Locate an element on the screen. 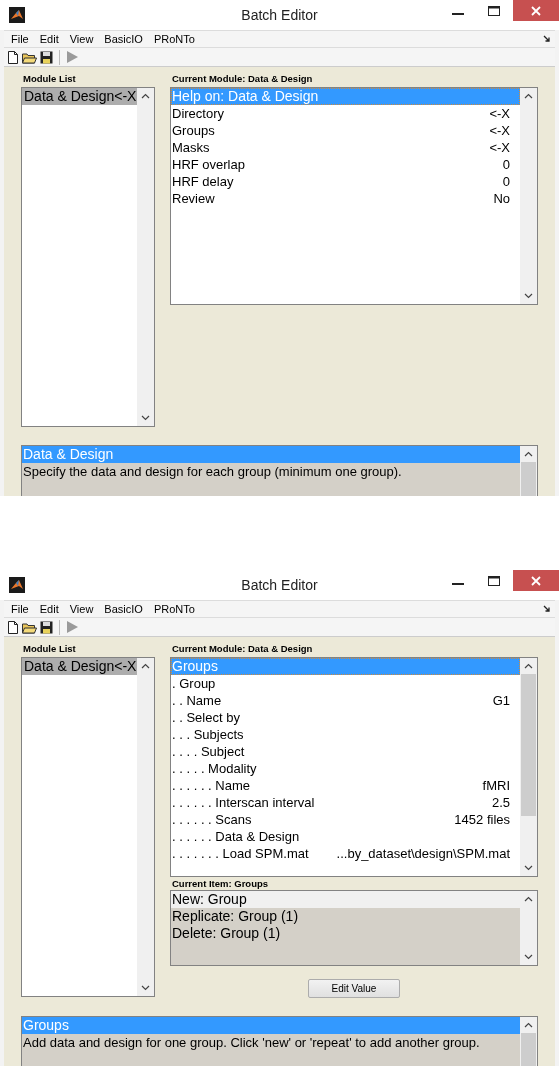 The height and width of the screenshot is (1066, 559). module-item-list is located at coordinates (354, 767).